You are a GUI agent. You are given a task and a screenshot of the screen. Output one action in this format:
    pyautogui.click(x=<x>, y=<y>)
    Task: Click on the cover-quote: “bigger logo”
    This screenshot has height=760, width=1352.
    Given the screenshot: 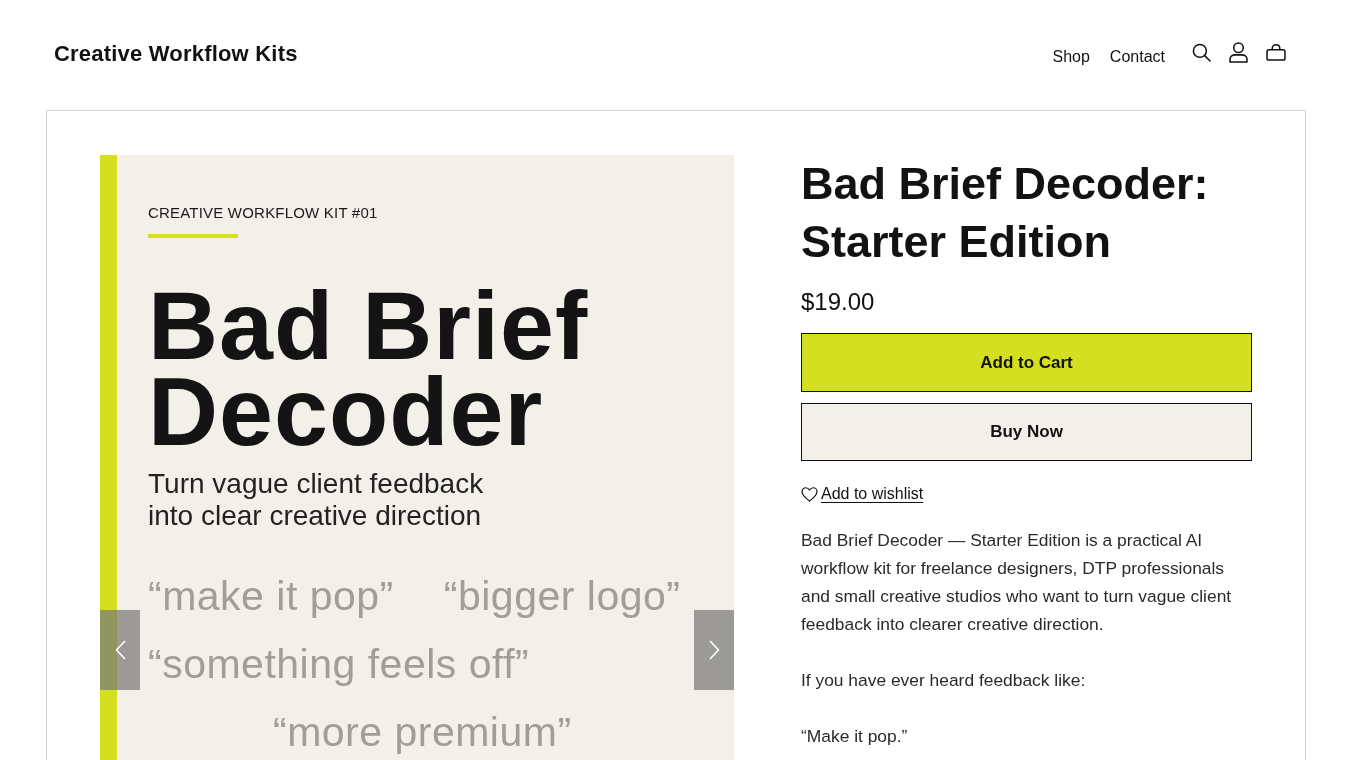 What is the action you would take?
    pyautogui.click(x=562, y=596)
    